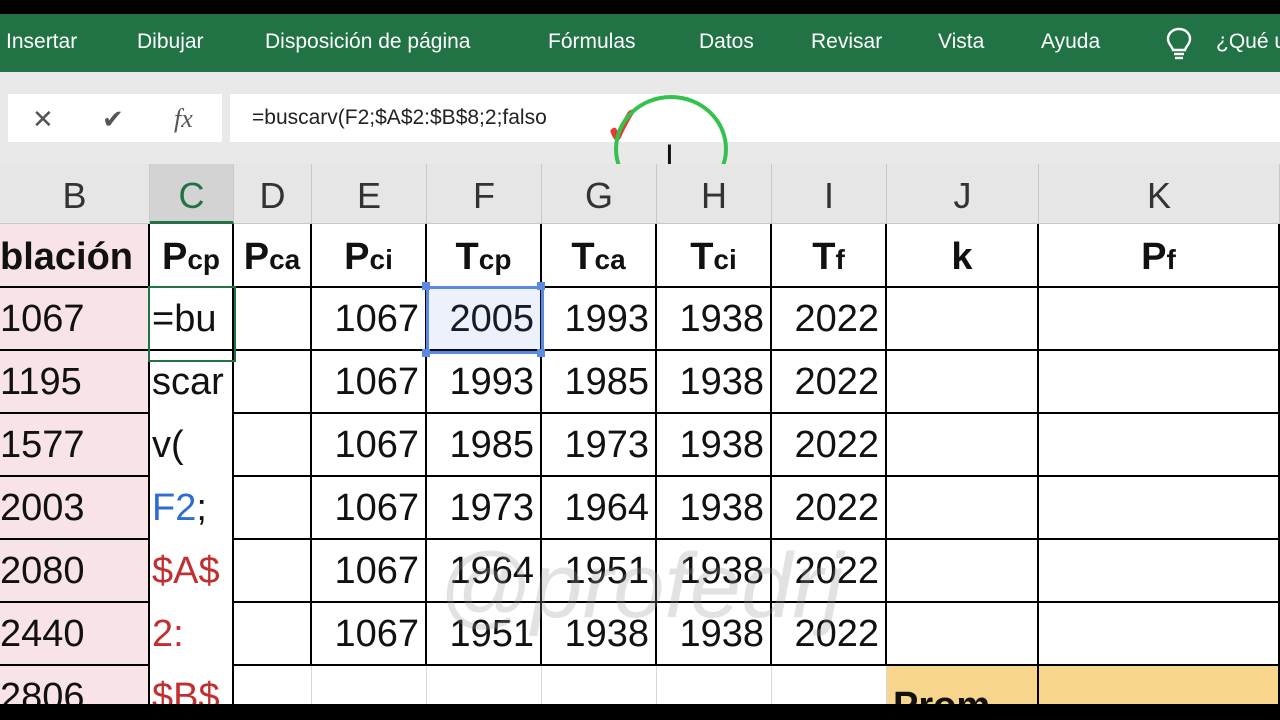 Image resolution: width=1280 pixels, height=720 pixels. I want to click on cell-h1: Tci, so click(714, 256).